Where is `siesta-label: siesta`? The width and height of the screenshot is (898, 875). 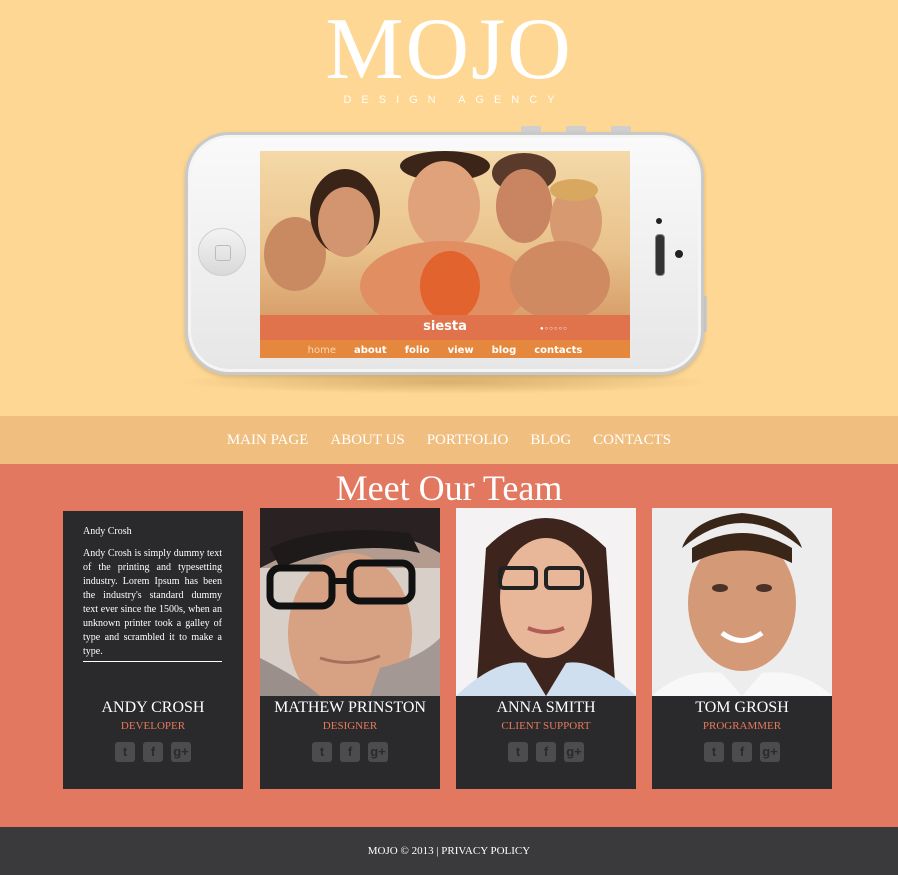 siesta-label: siesta is located at coordinates (445, 326).